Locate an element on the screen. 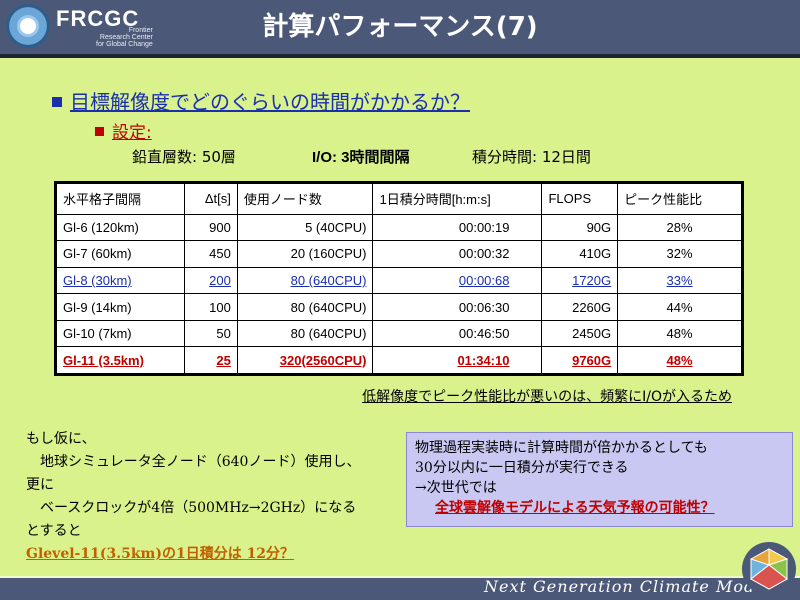  table-cell: 1720G is located at coordinates (580, 280).